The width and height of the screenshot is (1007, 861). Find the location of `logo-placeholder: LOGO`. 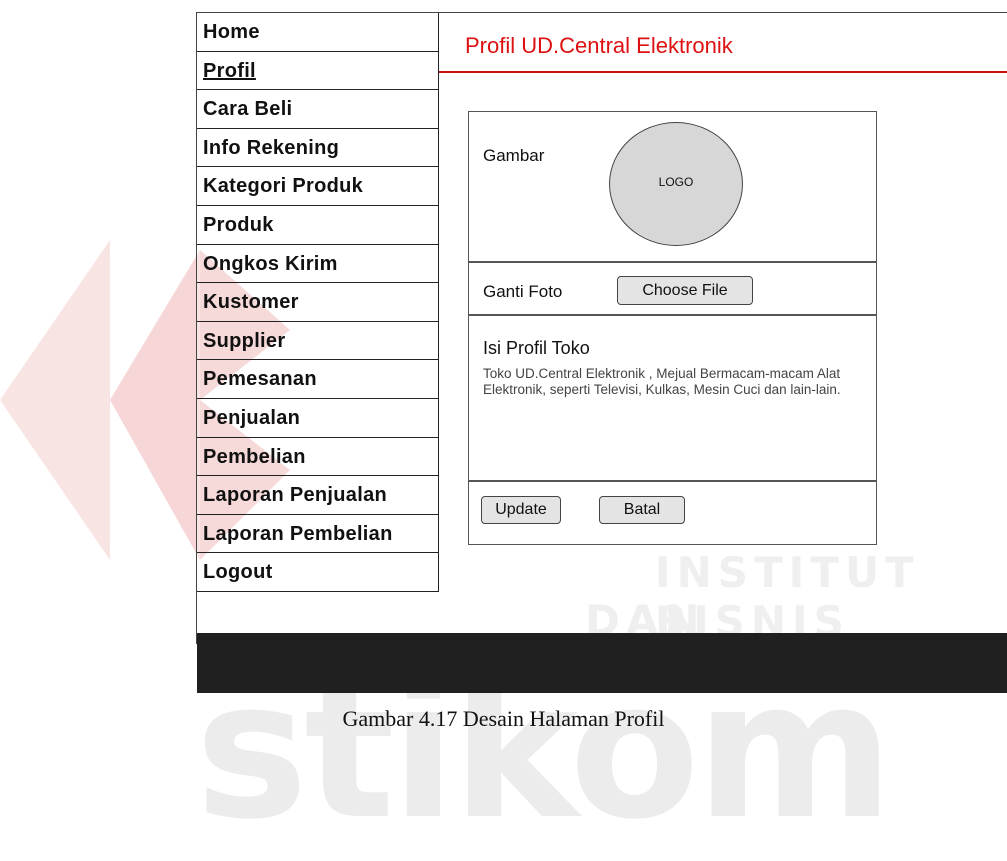

logo-placeholder: LOGO is located at coordinates (676, 184).